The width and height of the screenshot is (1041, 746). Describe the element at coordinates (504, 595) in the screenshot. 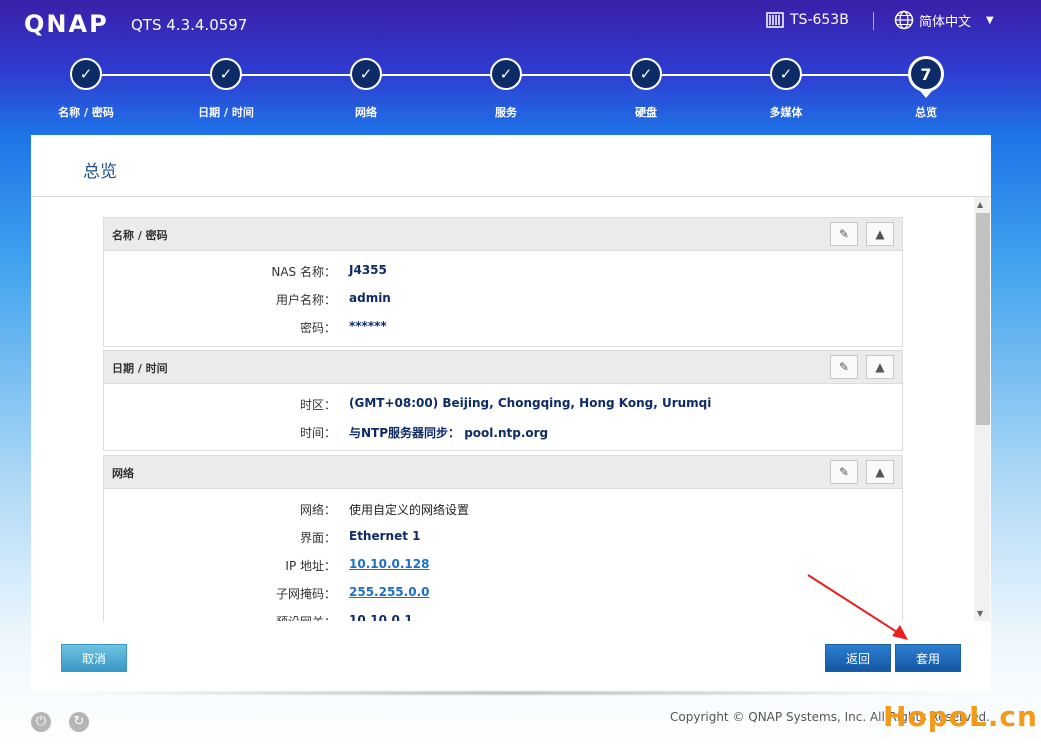

I see `info-row: 子网掩码： 255.255.0.0` at that location.